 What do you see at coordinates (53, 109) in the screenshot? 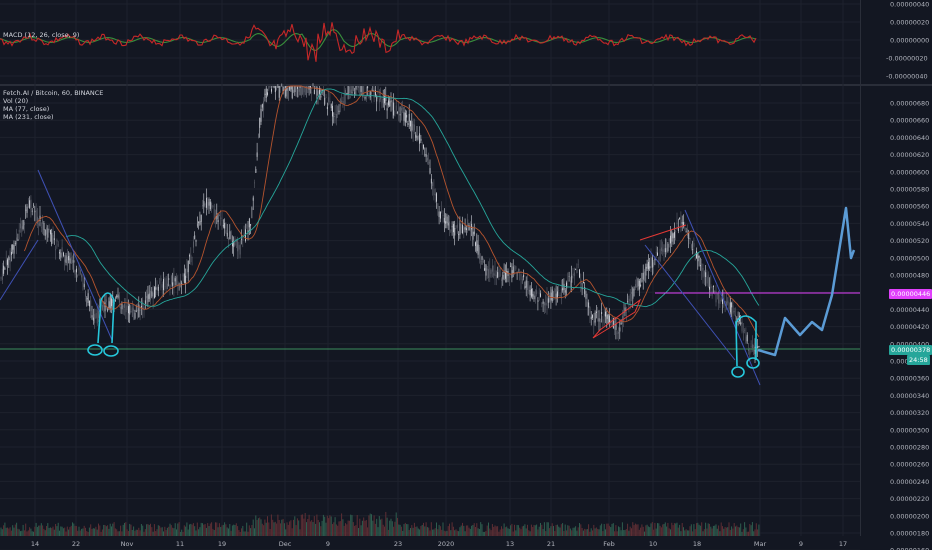
I see `indicator-ma-77: MA (77, close)` at bounding box center [53, 109].